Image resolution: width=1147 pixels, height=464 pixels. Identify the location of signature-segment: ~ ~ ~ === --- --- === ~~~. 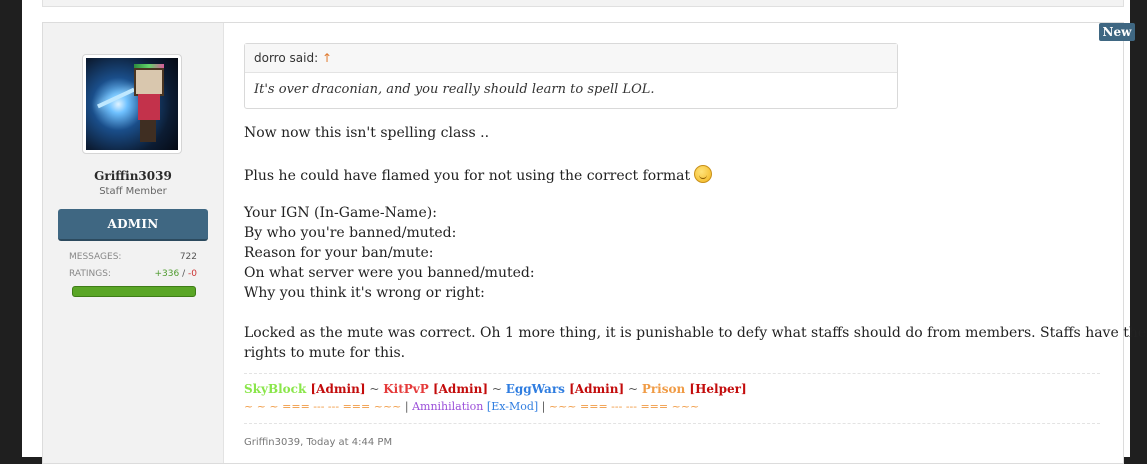
(324, 406).